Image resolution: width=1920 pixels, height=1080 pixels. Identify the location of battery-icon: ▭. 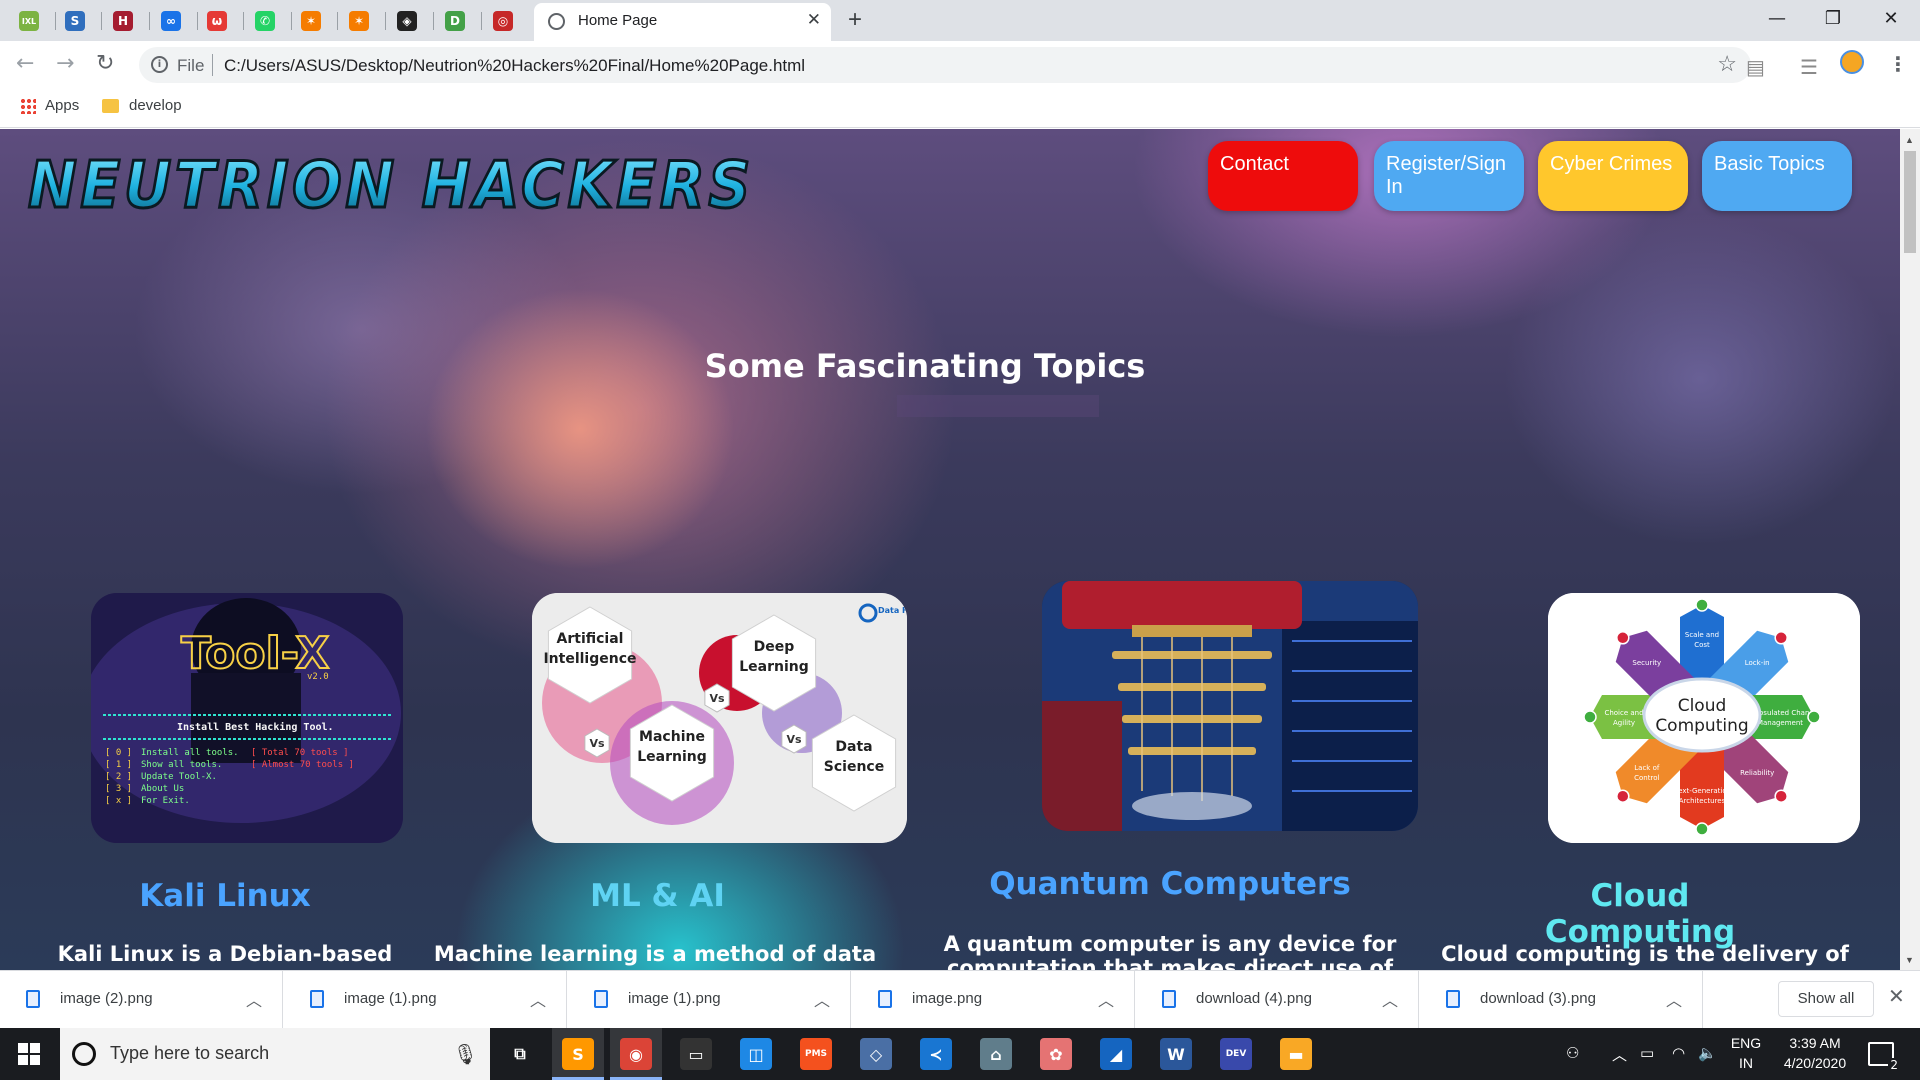
(1647, 1053).